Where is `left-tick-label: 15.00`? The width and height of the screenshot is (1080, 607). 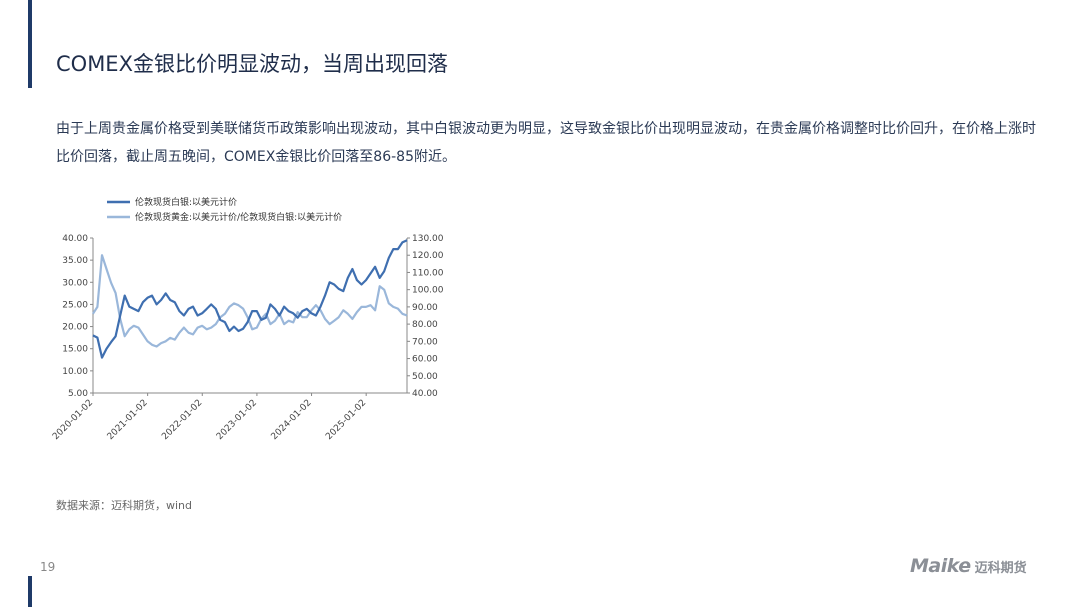
left-tick-label: 15.00 is located at coordinates (75, 350).